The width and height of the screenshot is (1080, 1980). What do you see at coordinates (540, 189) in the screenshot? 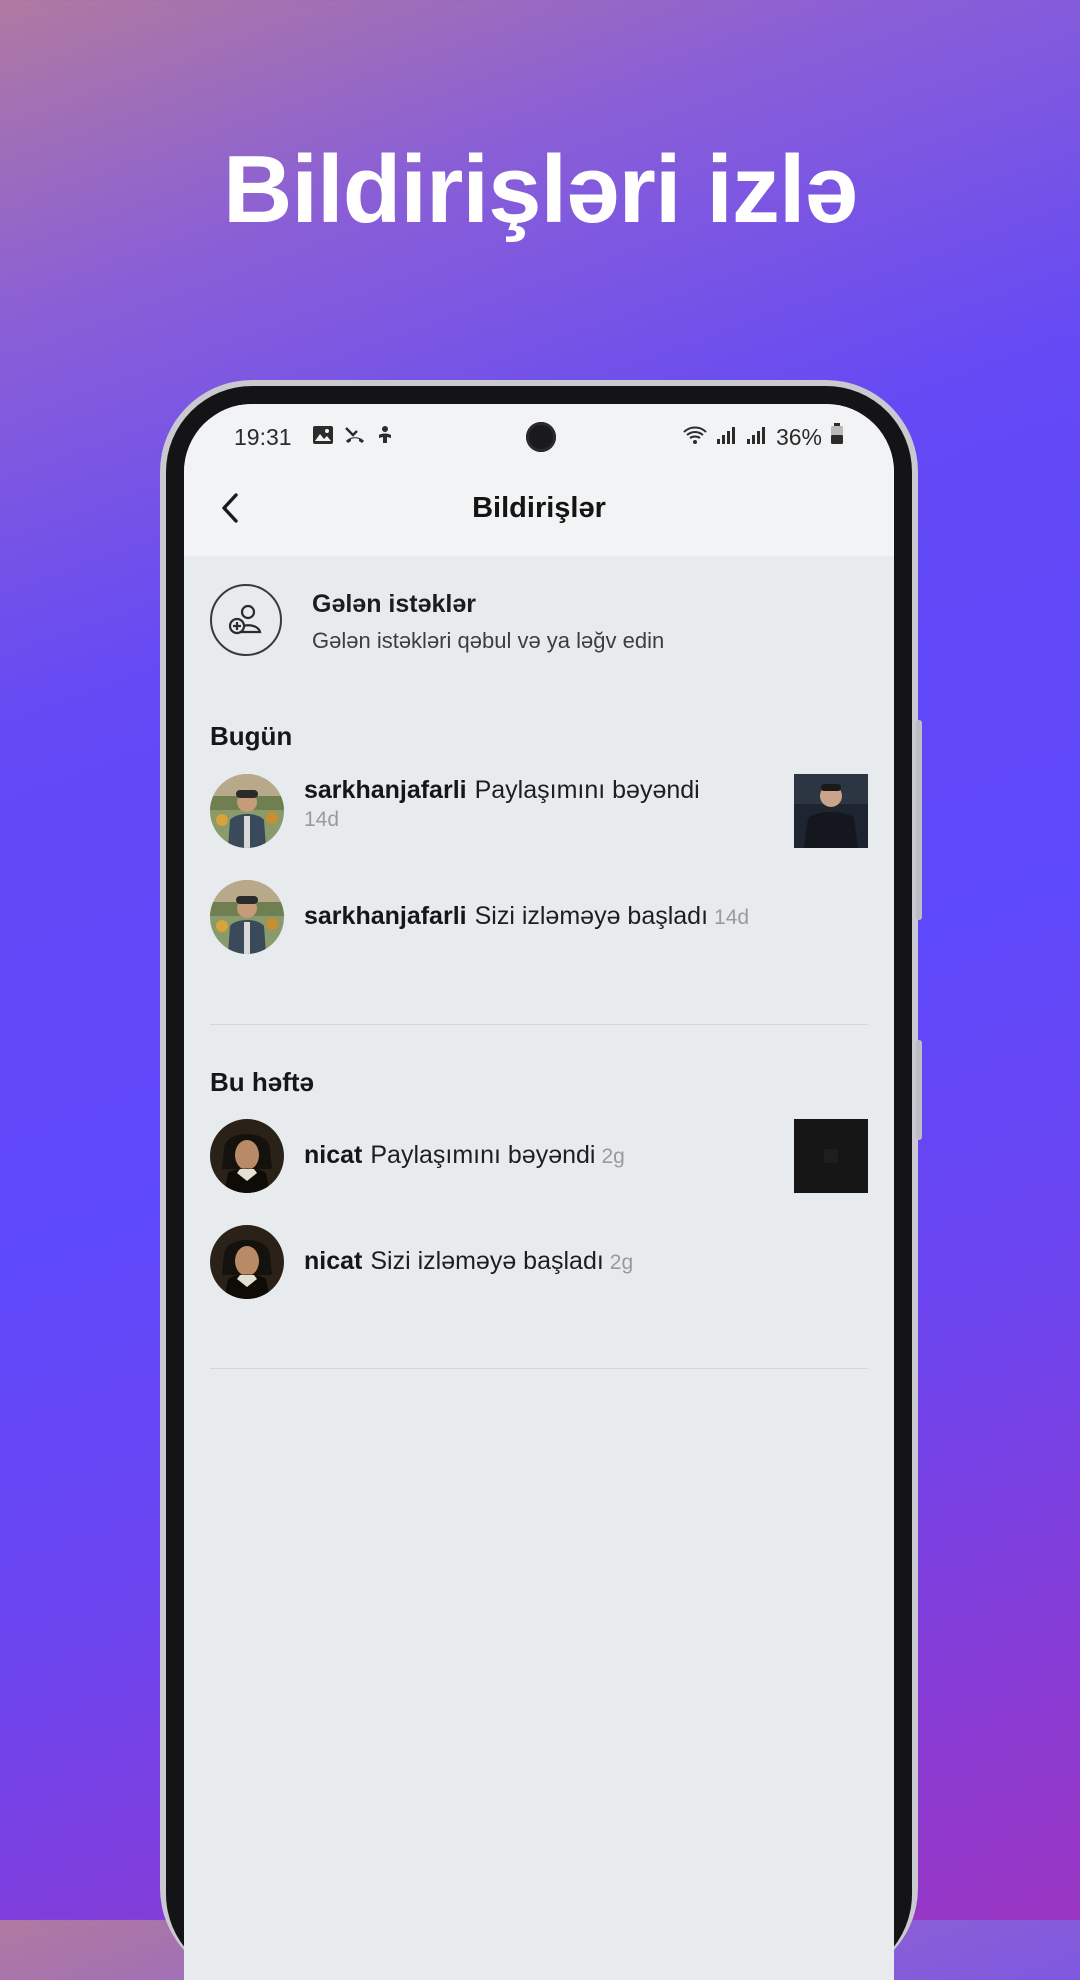
I see `promo-headline: Bildirişləri izlə` at bounding box center [540, 189].